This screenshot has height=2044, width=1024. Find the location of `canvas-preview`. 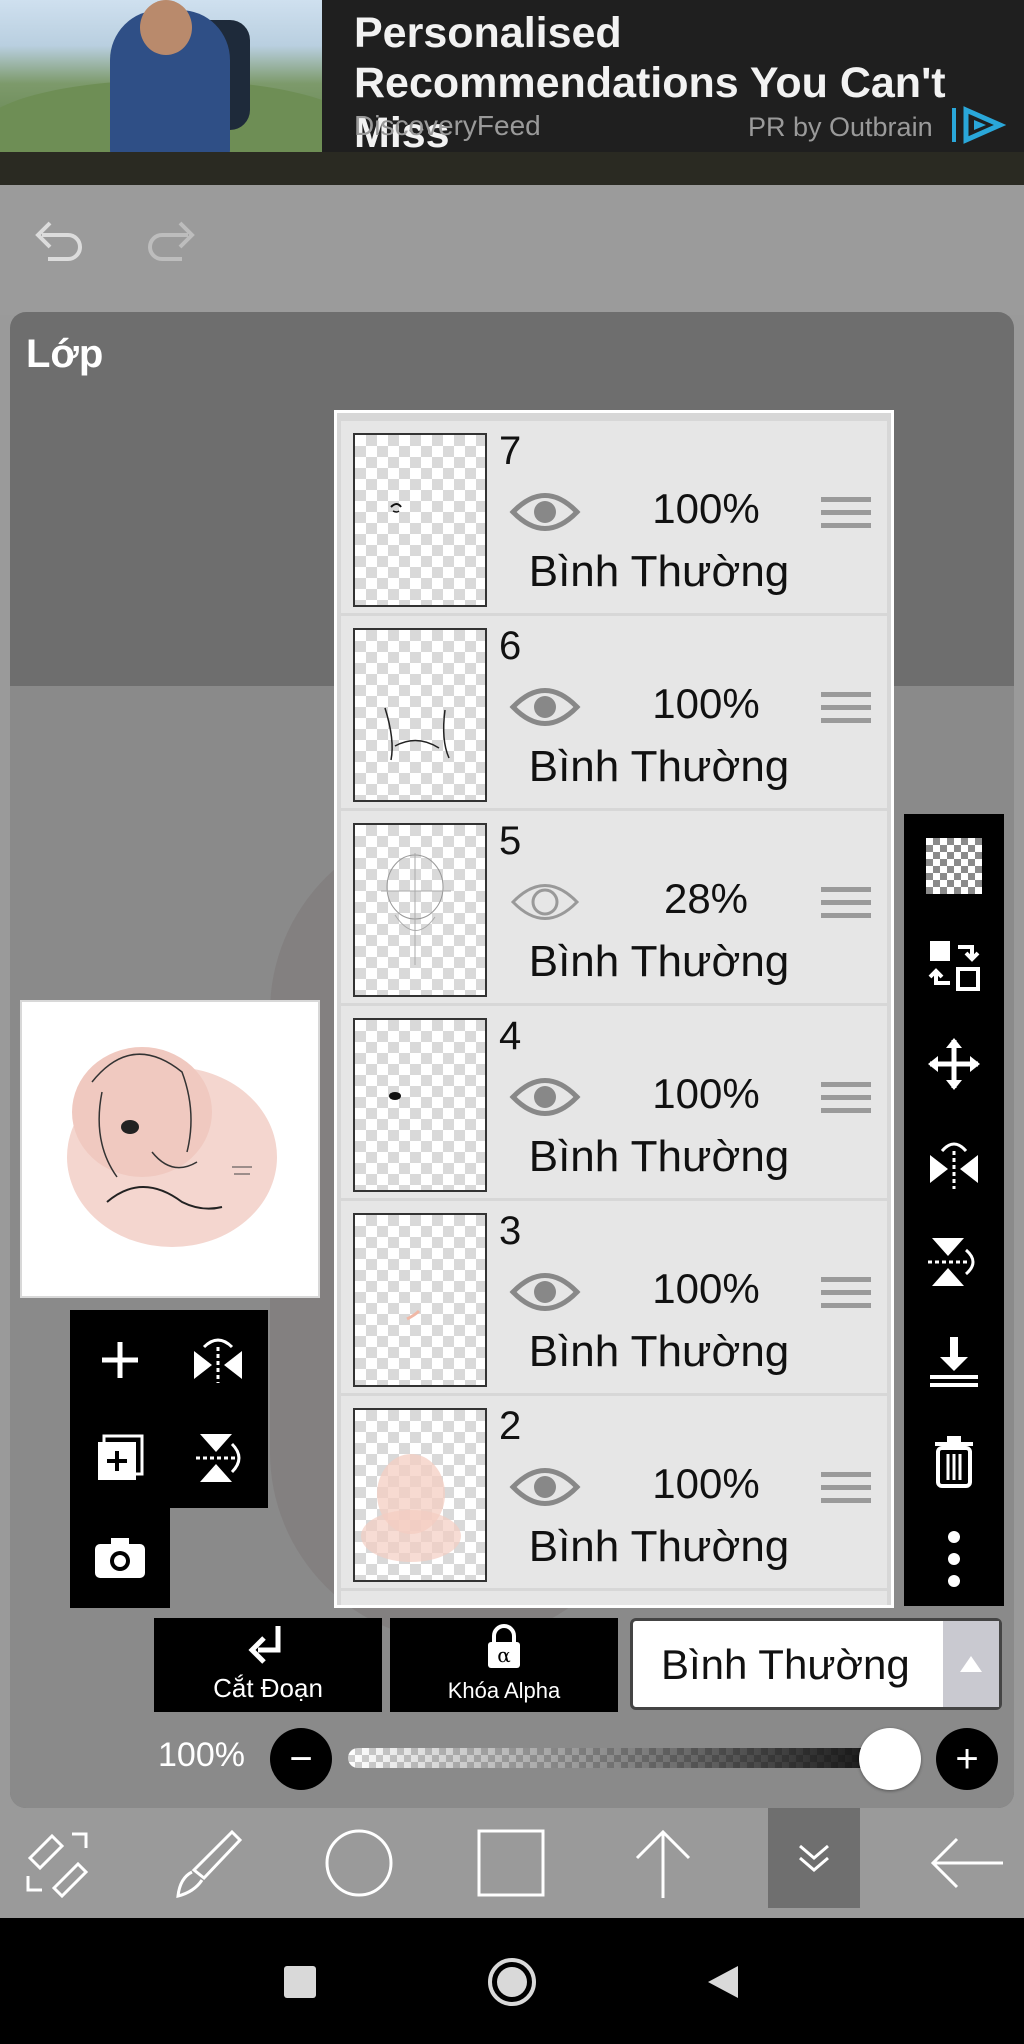

canvas-preview is located at coordinates (170, 1149).